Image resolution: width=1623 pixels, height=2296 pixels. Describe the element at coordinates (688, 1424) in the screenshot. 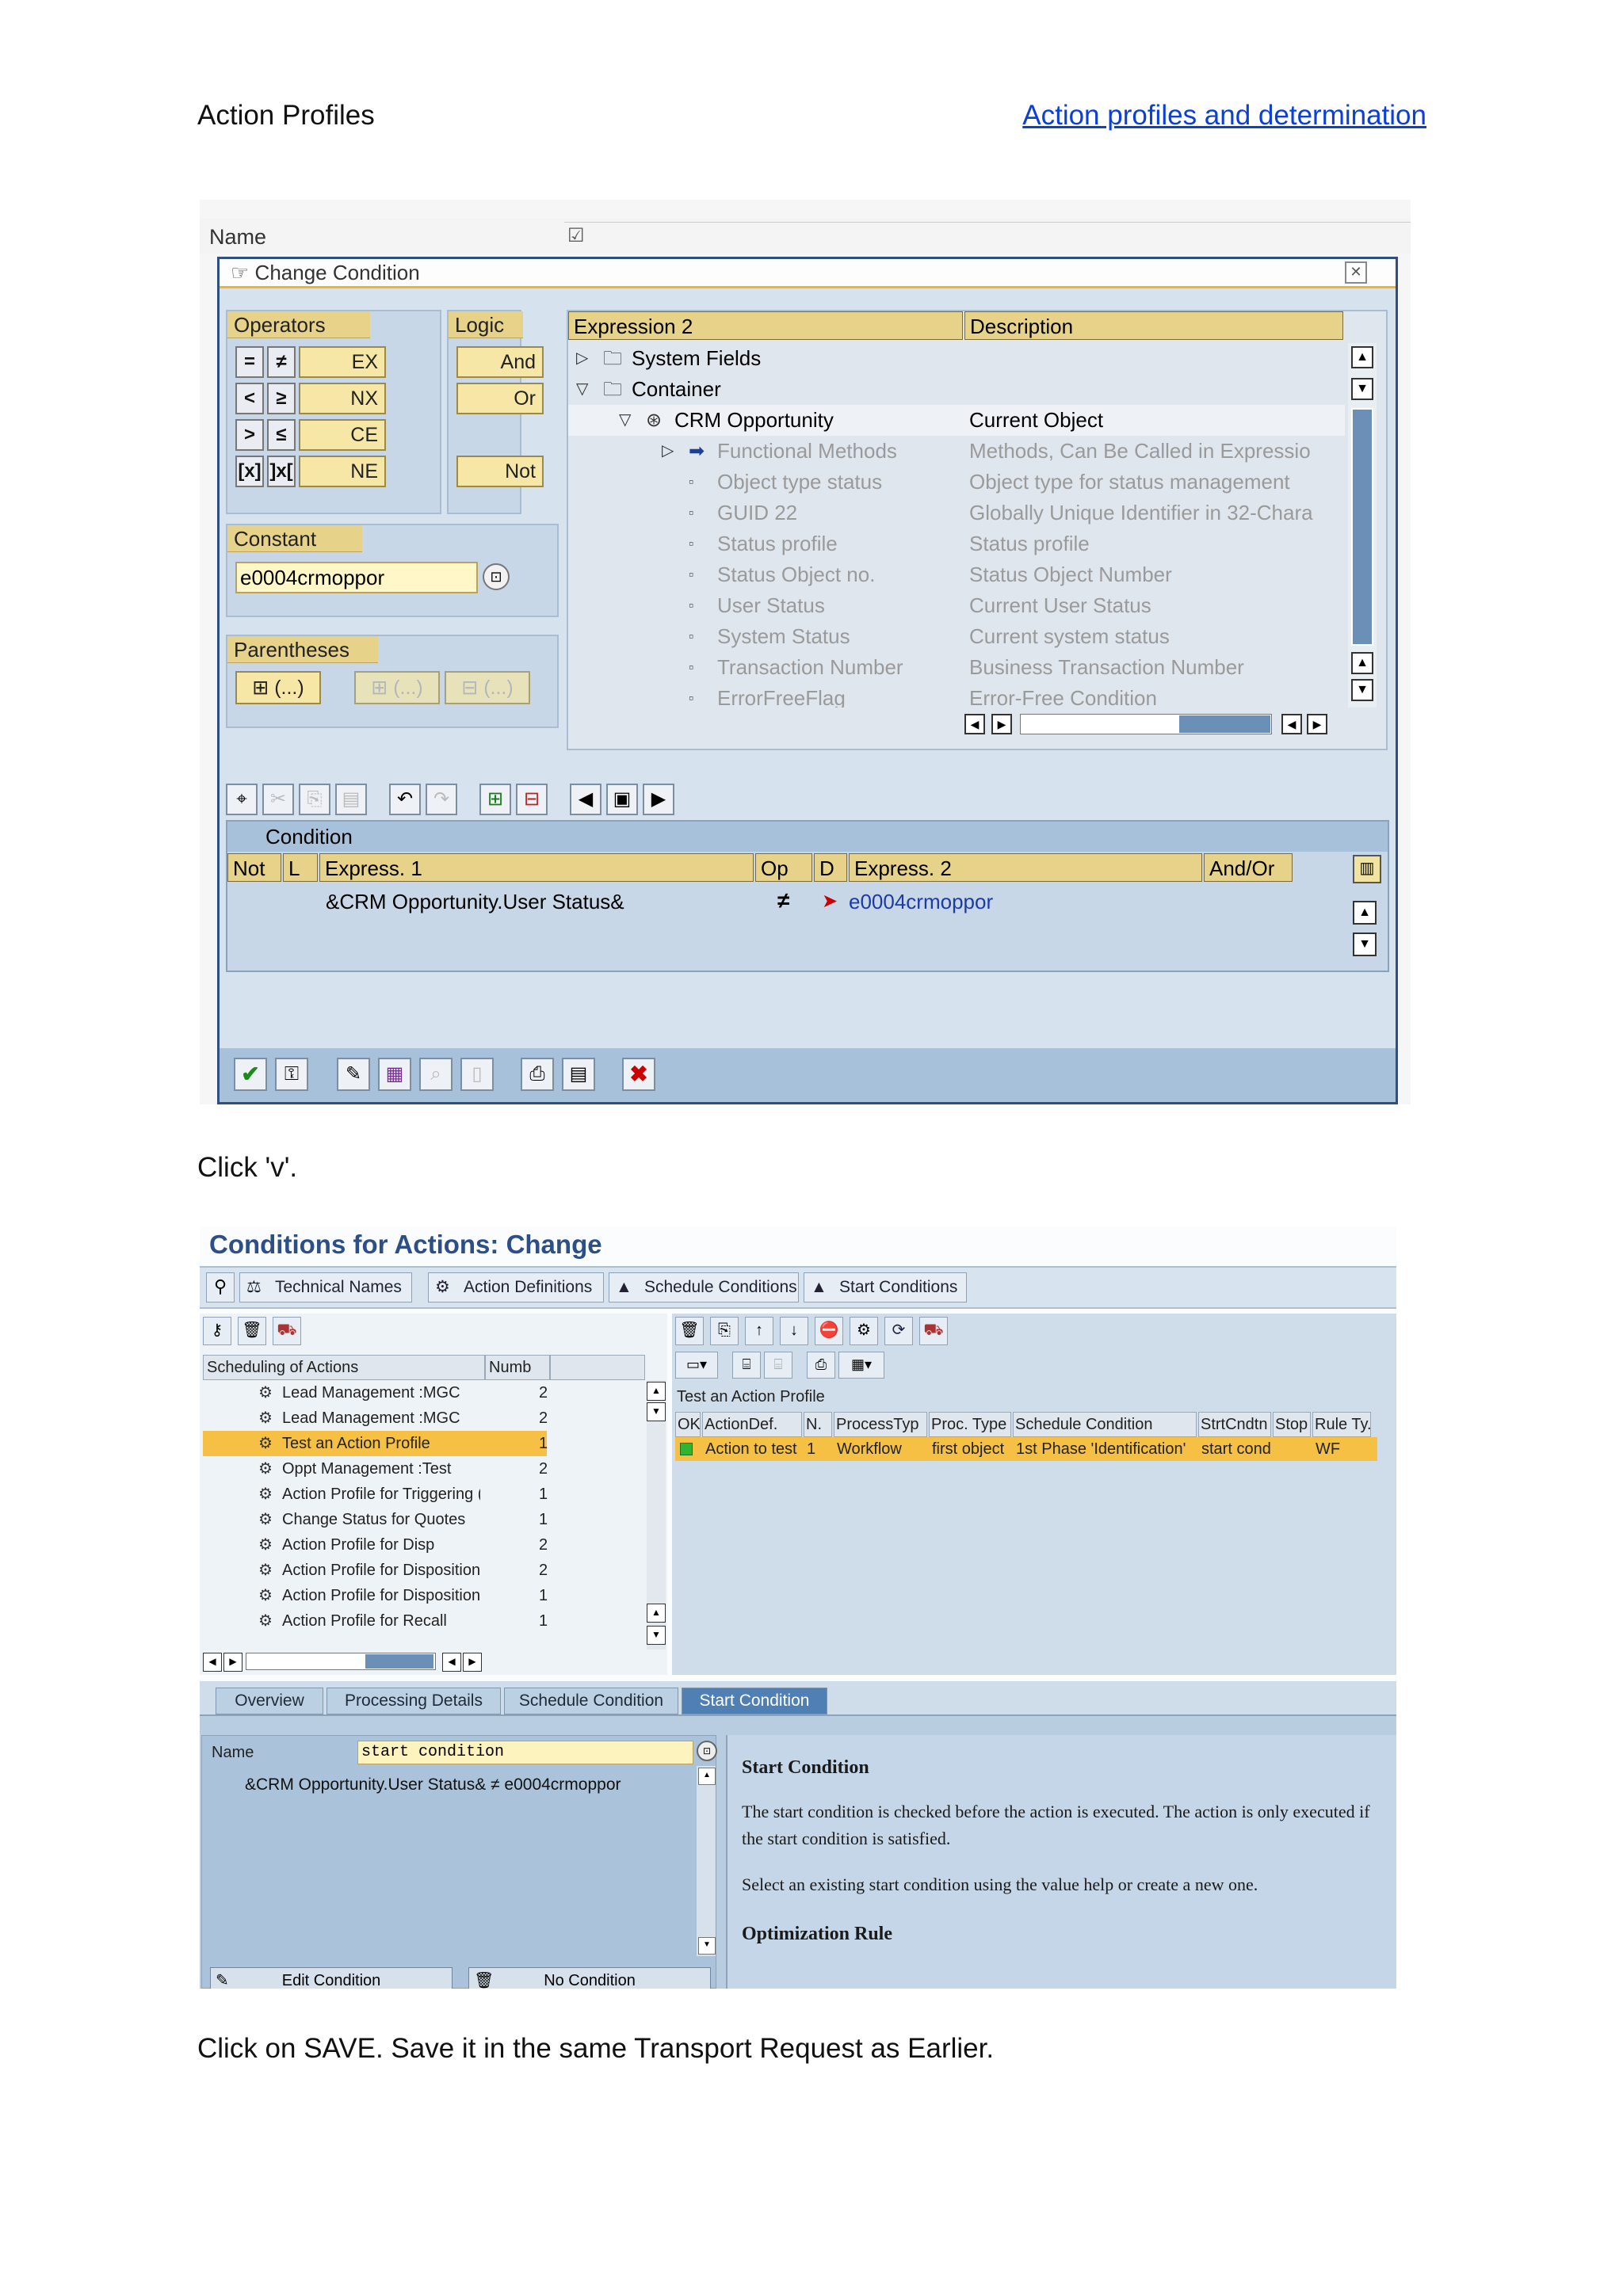

I see `column-header: OK` at that location.